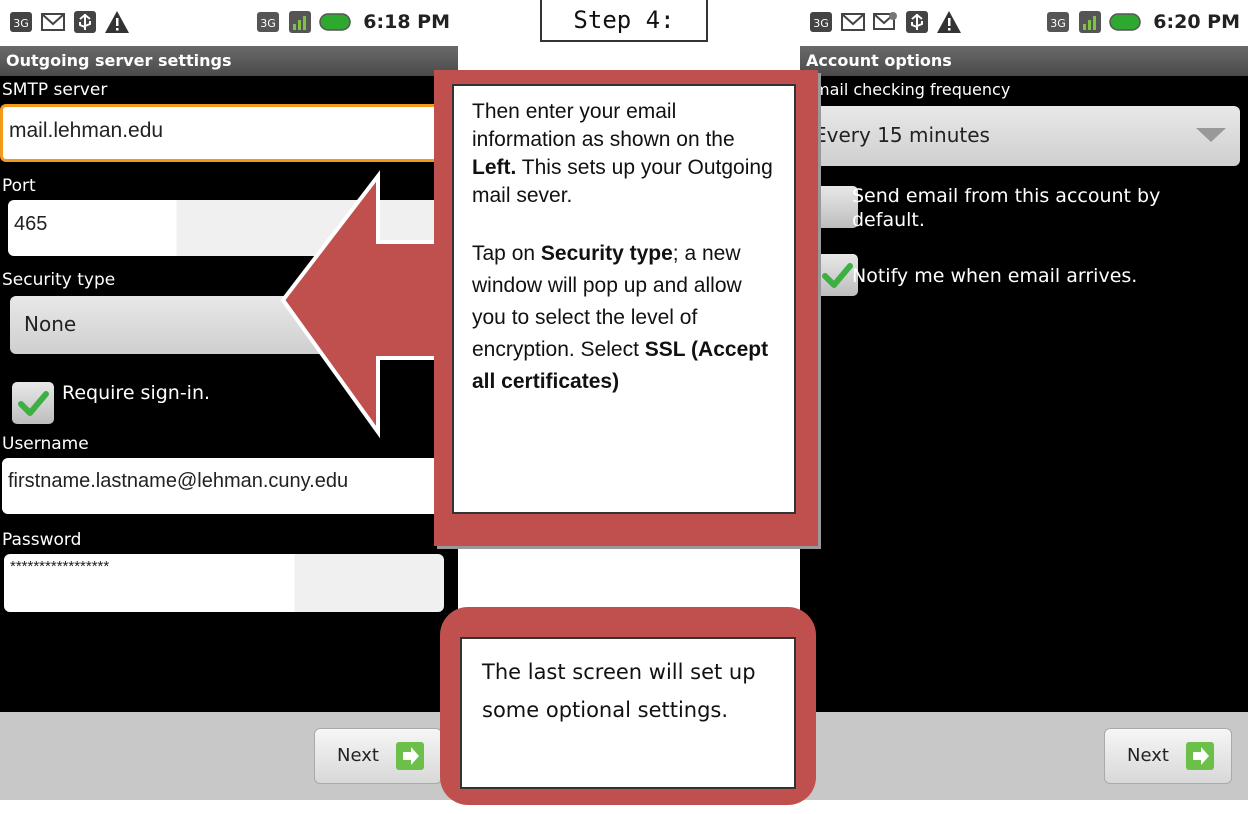  I want to click on smtp-server-input: mail.lehman.edu, so click(226, 133).